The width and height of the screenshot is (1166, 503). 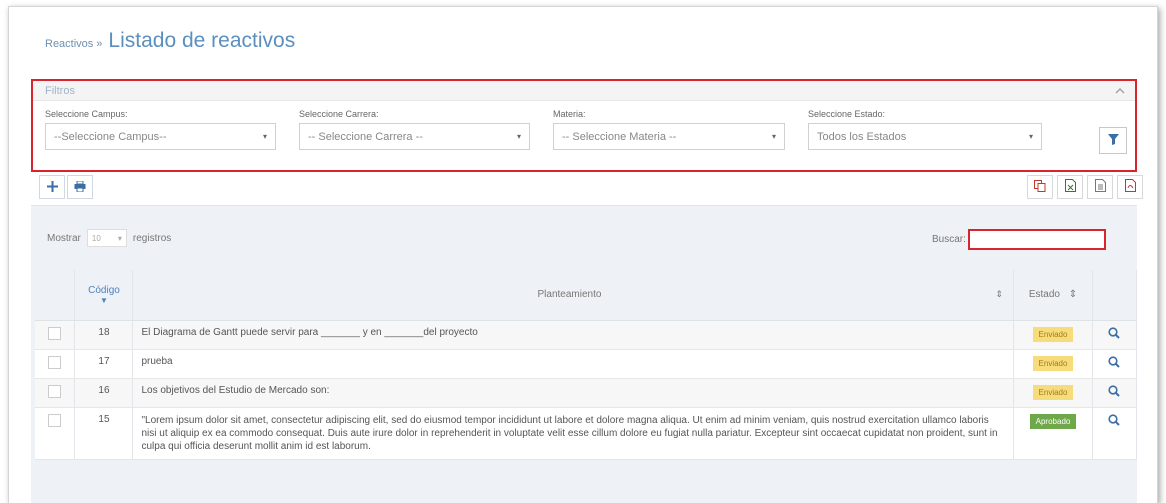 I want to click on filters-header: Filtros, so click(x=584, y=91).